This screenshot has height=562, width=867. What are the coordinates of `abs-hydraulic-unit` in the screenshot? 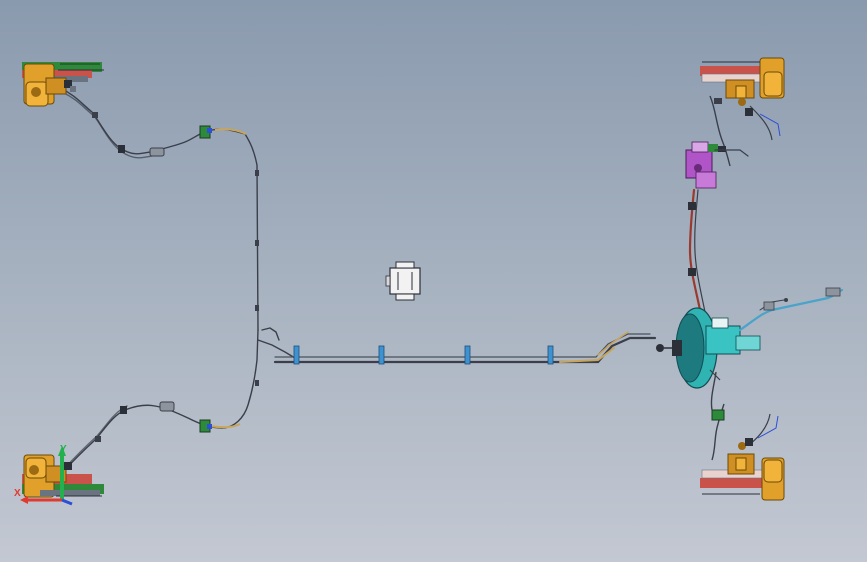 It's located at (705, 165).